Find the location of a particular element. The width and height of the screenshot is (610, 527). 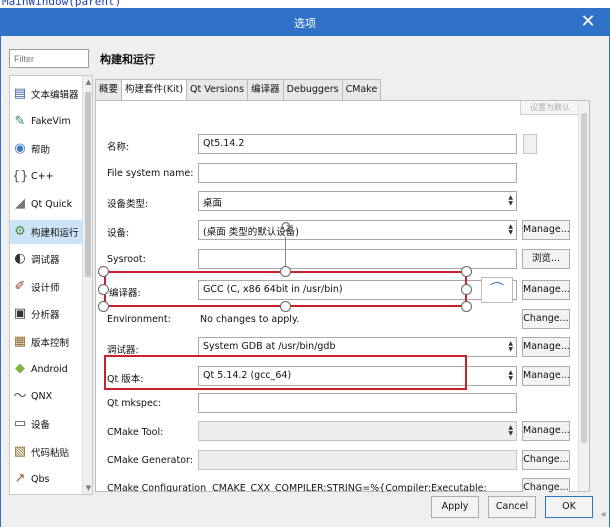

rotate-icon: ⟳ is located at coordinates (287, 227).